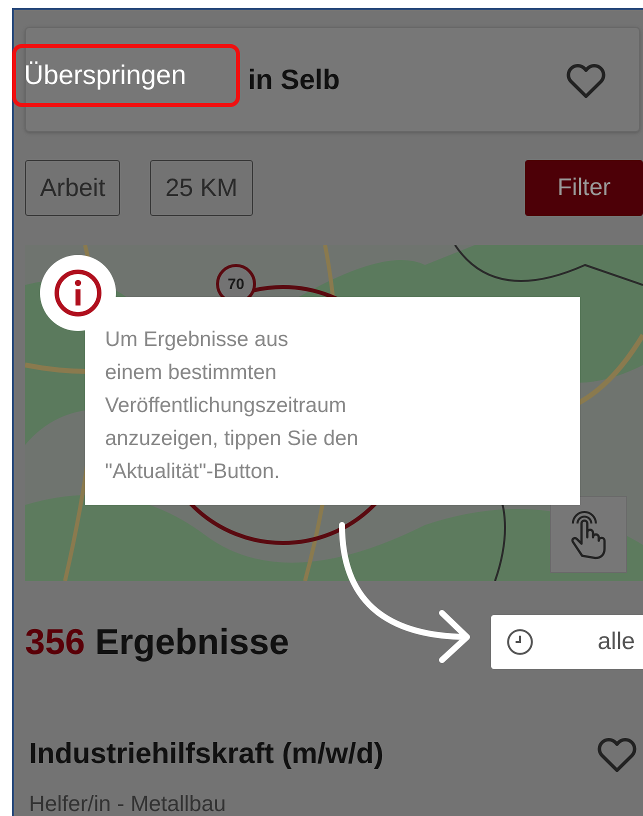 The width and height of the screenshot is (643, 816). I want to click on filter-button: Filter, so click(584, 188).